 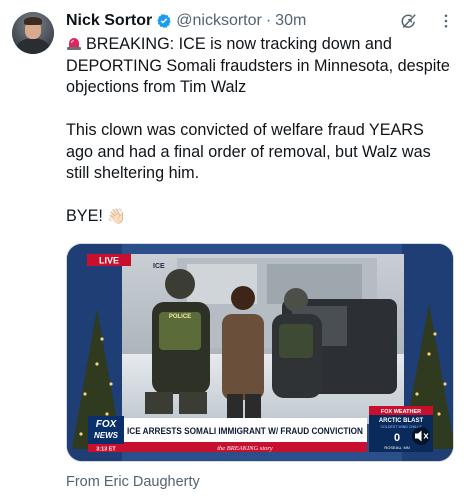 What do you see at coordinates (109, 261) in the screenshot?
I see `live-badge-label: LIVE` at bounding box center [109, 261].